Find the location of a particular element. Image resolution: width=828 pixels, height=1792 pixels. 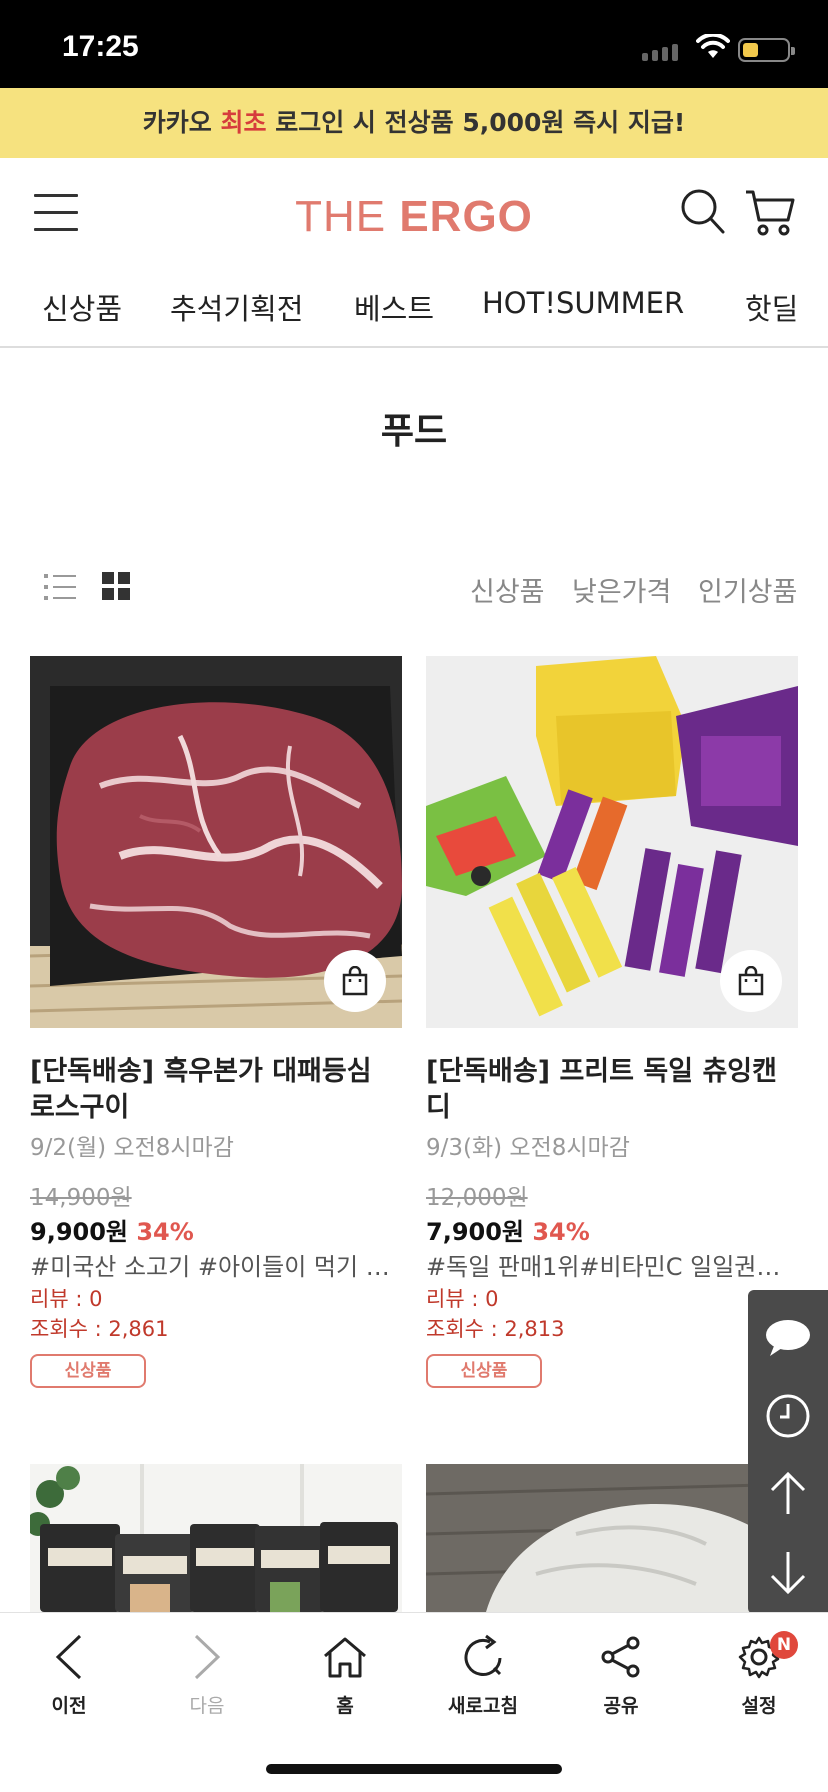

logo-light: THE is located at coordinates (347, 216).